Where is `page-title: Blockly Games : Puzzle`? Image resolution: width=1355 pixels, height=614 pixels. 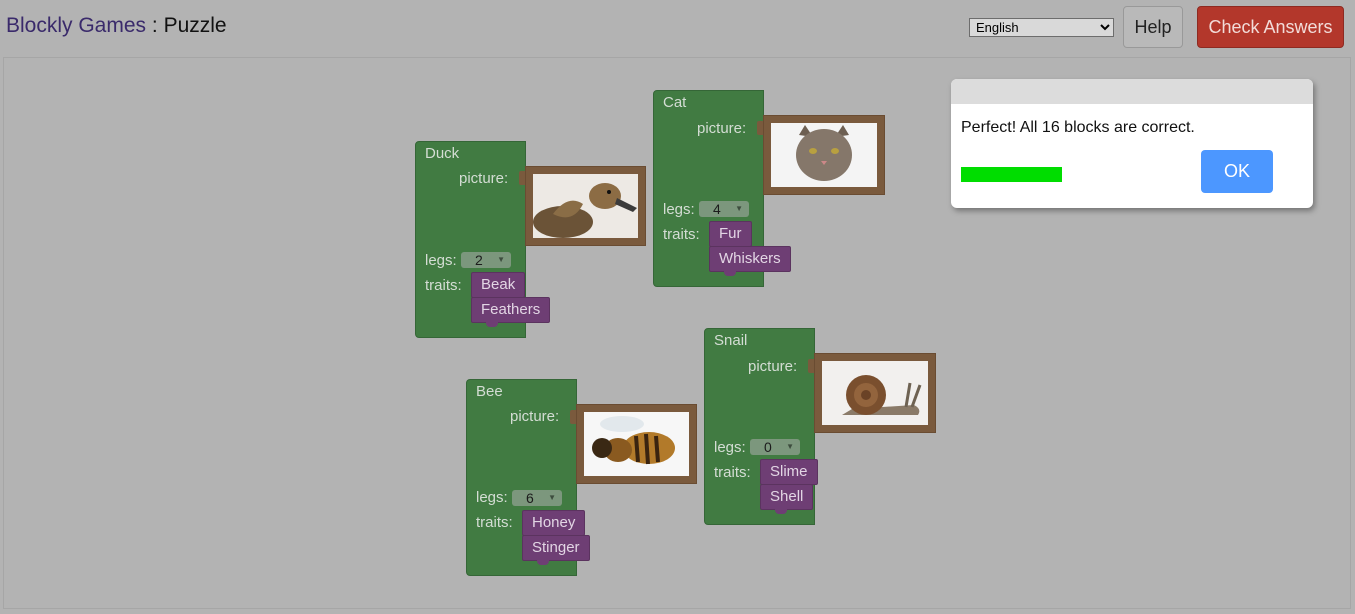
page-title: Blockly Games : Puzzle is located at coordinates (116, 26).